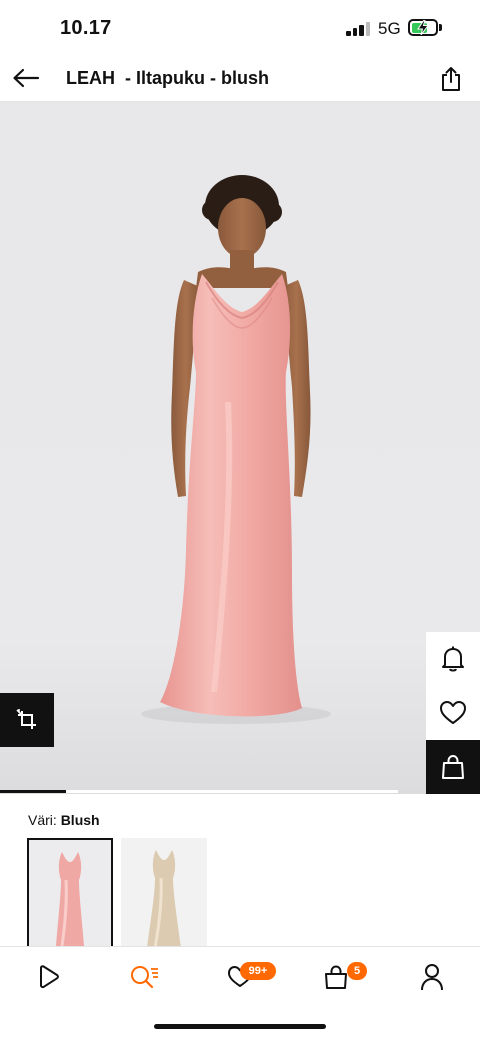  I want to click on battery-icon, so click(423, 27).